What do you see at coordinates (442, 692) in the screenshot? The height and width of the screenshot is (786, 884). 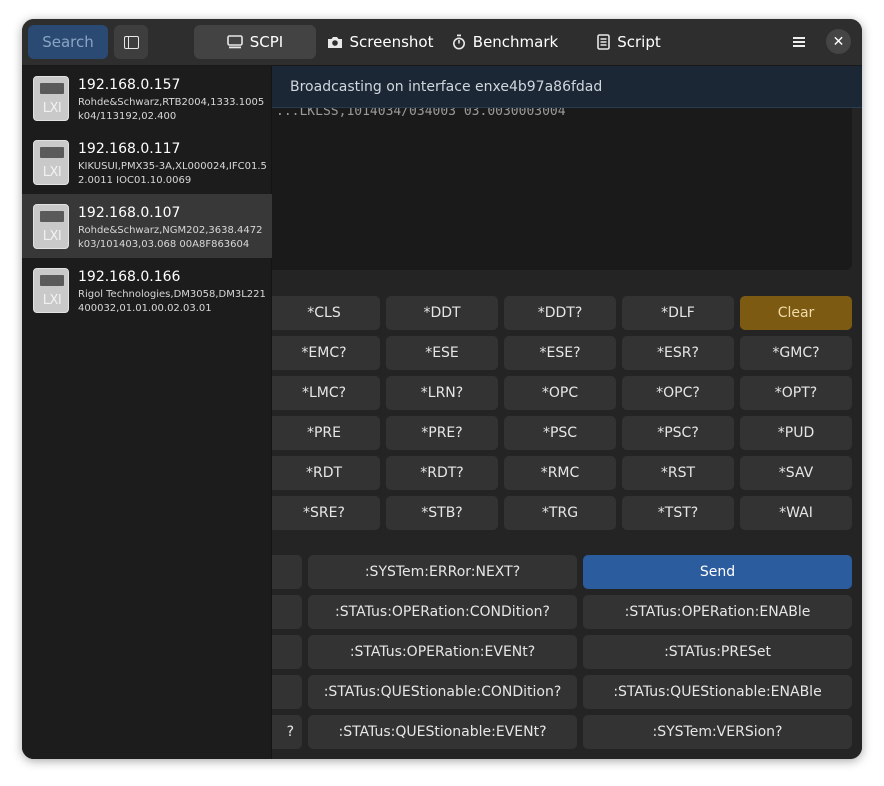 I see `scpi-command-button: :STATus:QUEStionable:CONDition?` at bounding box center [442, 692].